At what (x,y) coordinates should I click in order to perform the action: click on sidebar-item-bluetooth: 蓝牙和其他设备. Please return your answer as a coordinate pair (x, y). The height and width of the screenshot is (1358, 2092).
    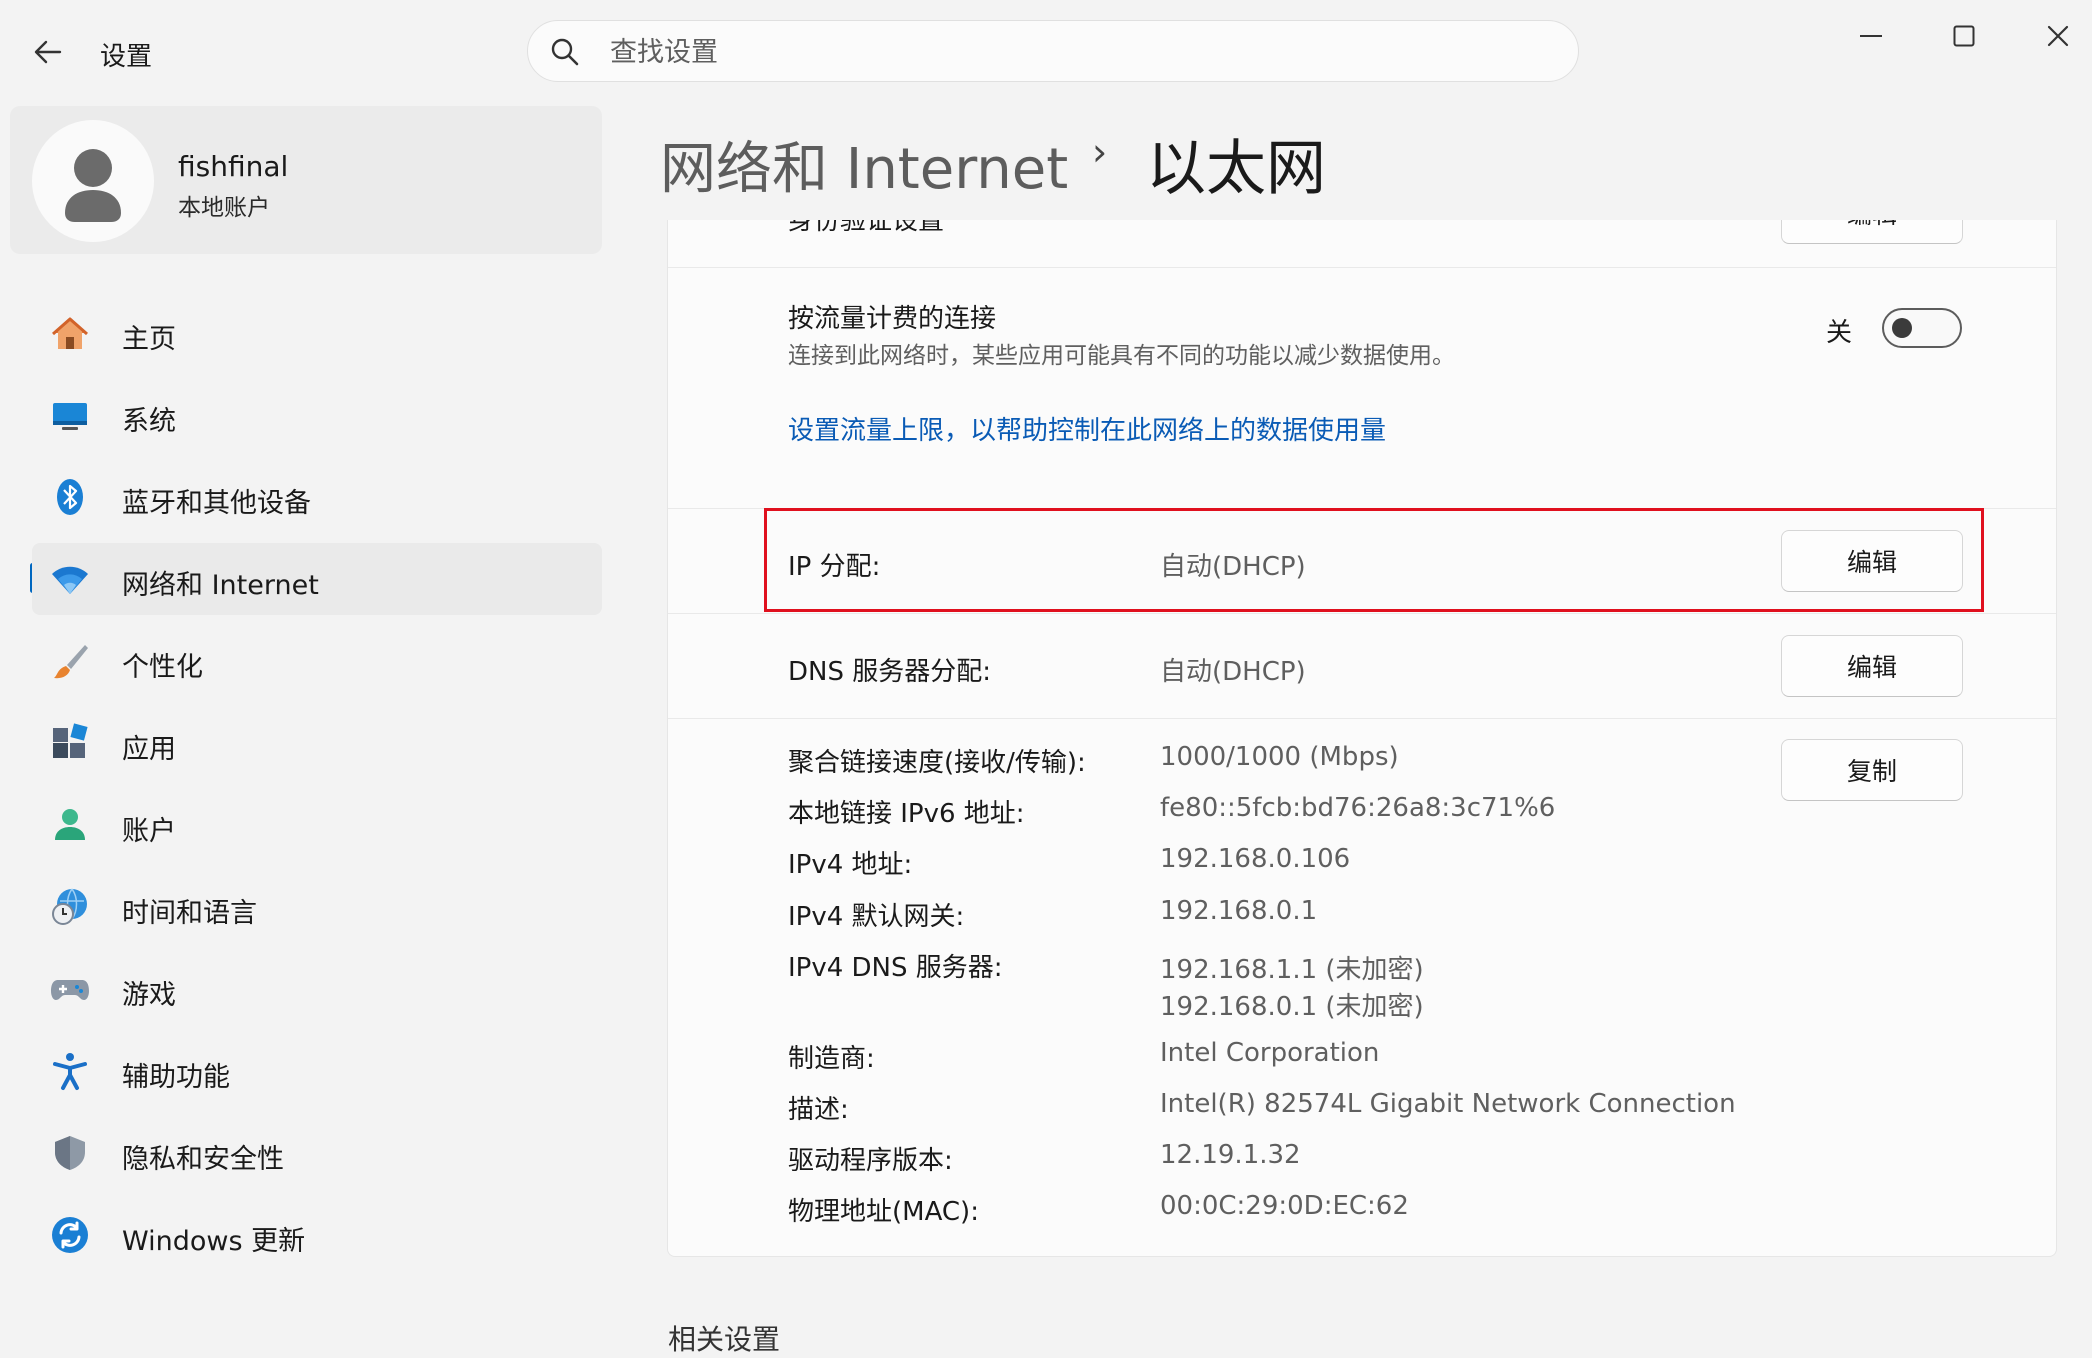
    Looking at the image, I should click on (317, 497).